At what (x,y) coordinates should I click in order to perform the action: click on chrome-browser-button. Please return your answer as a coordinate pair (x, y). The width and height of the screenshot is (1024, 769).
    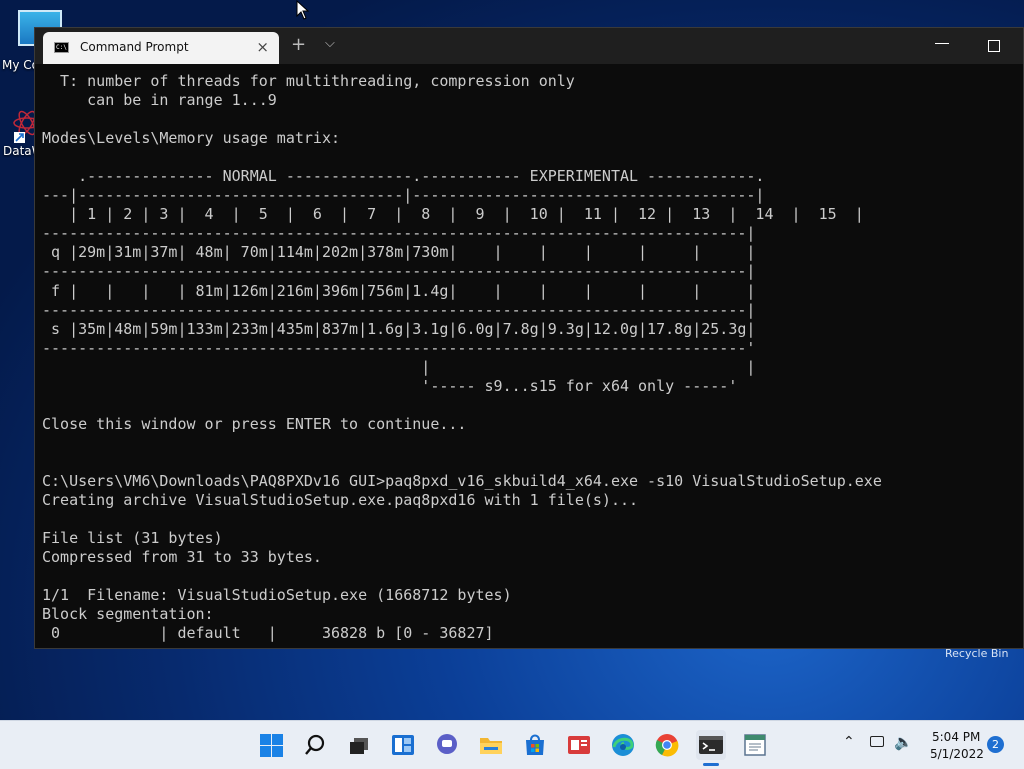
    Looking at the image, I should click on (667, 745).